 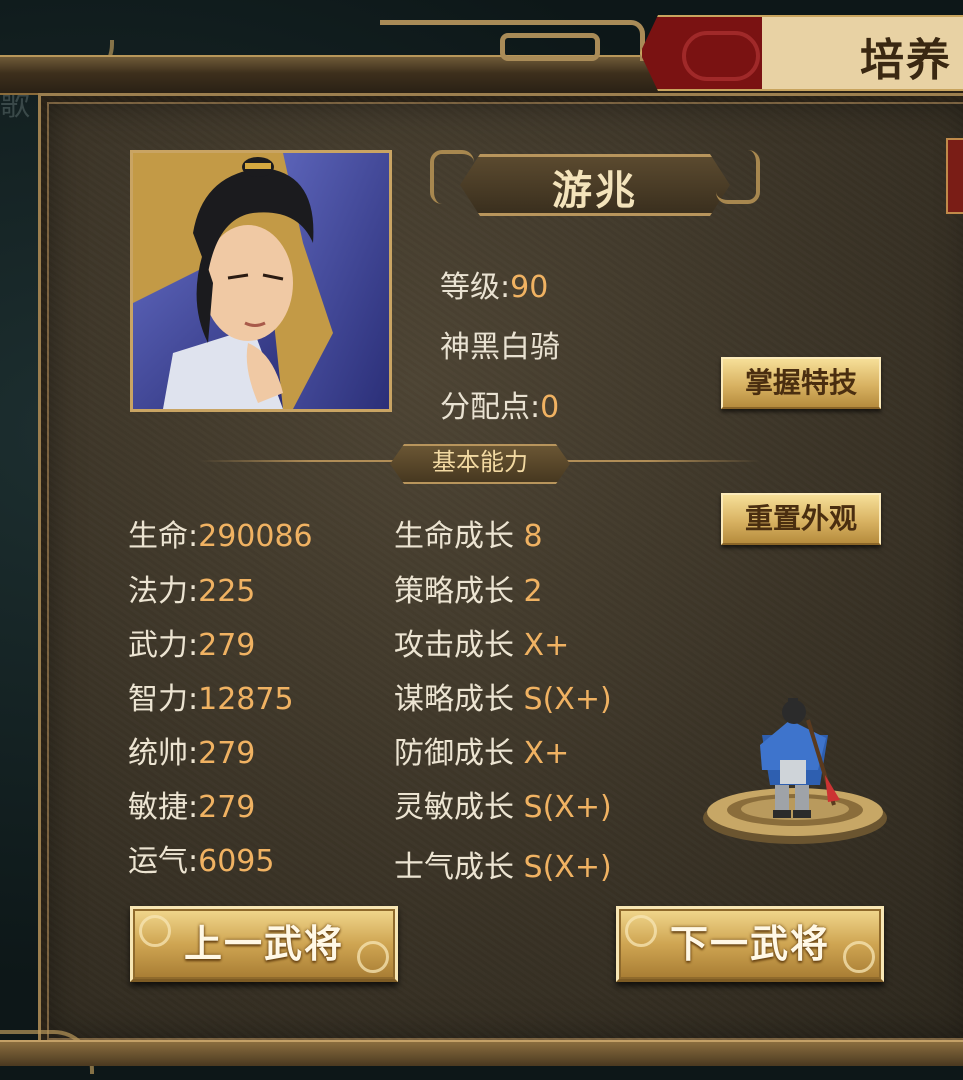 I want to click on fret-ornament, so click(x=512, y=40).